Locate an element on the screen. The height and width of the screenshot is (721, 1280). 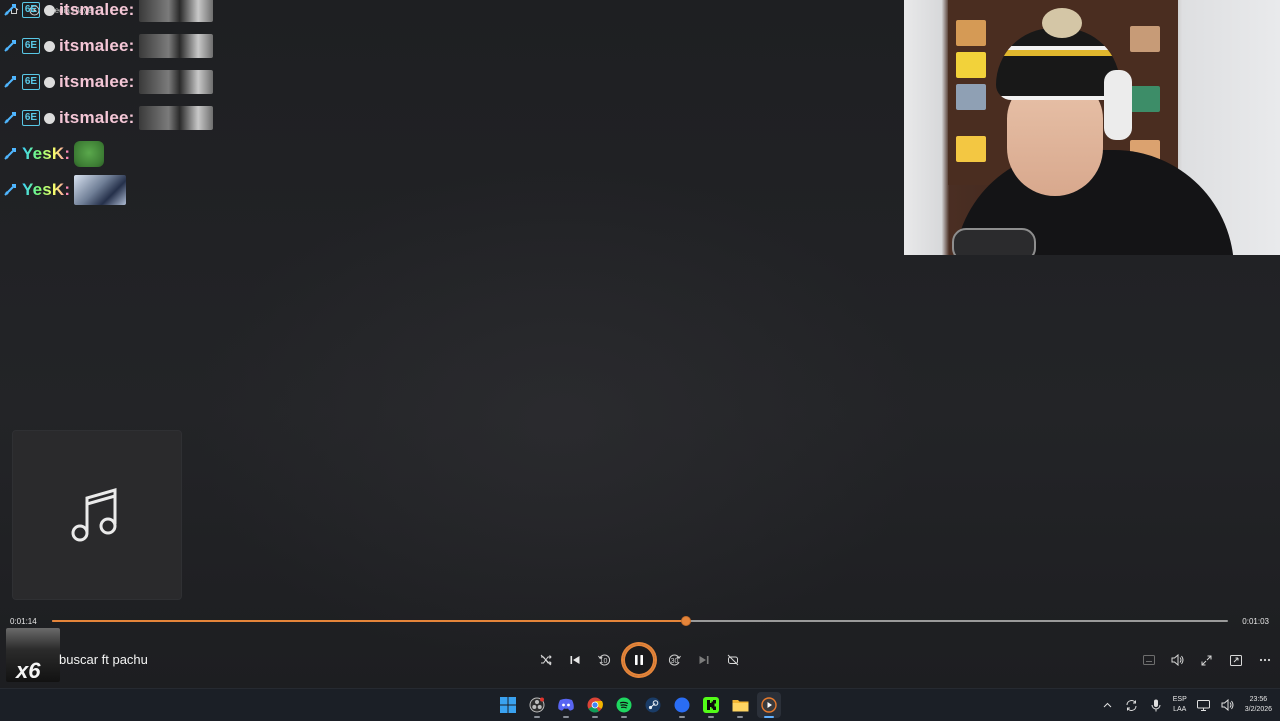
taskbar-chrome is located at coordinates (595, 705).